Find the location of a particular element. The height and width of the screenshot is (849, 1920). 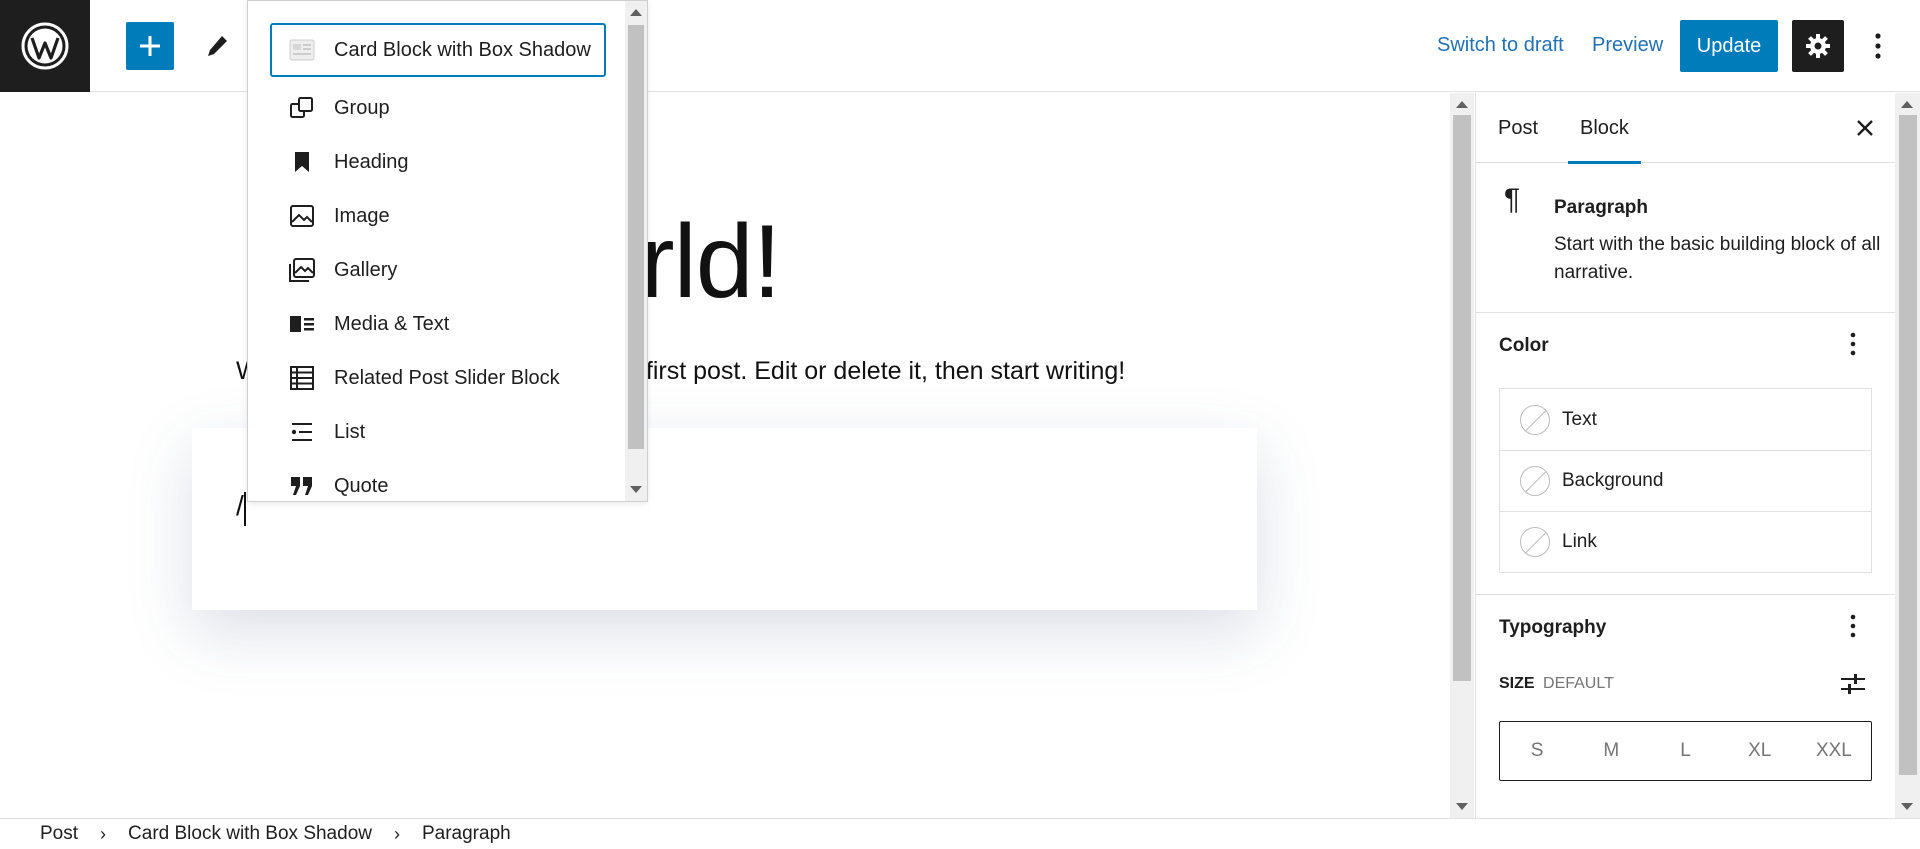

card-block-icon is located at coordinates (302, 50).